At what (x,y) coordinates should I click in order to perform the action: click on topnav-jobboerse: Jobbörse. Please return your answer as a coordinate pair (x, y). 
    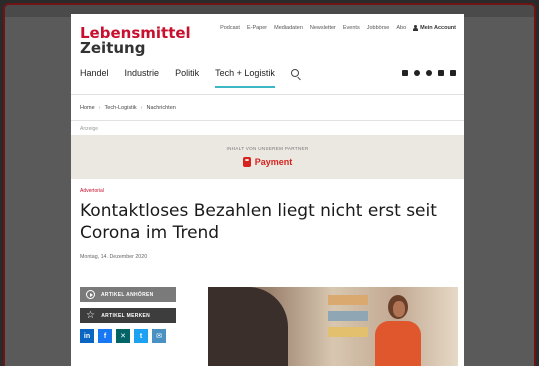
    Looking at the image, I should click on (378, 28).